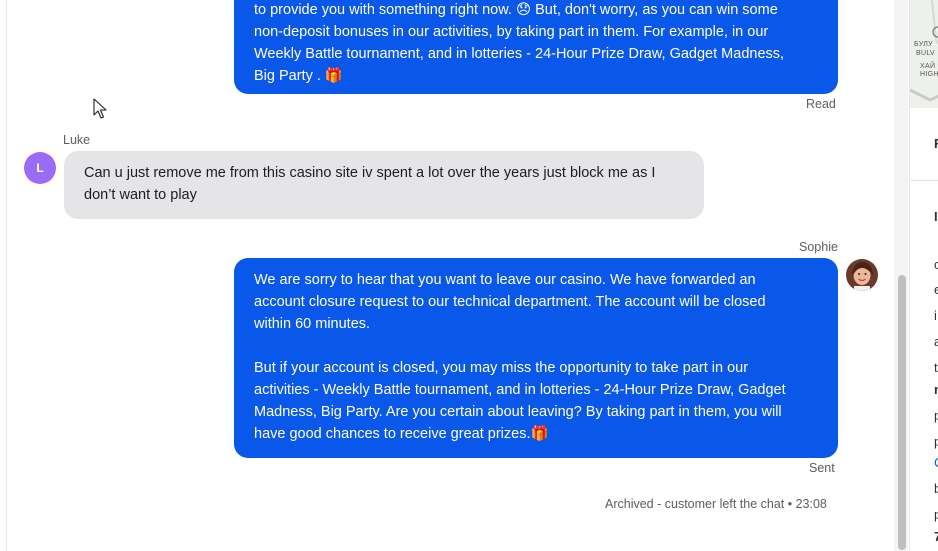 The height and width of the screenshot is (551, 938). I want to click on map-label: ХАЙ, so click(928, 66).